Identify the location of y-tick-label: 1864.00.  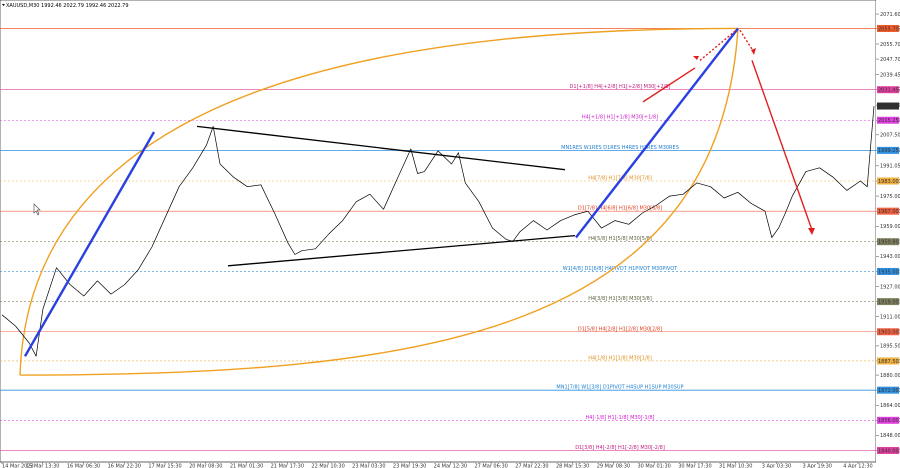
(890, 406).